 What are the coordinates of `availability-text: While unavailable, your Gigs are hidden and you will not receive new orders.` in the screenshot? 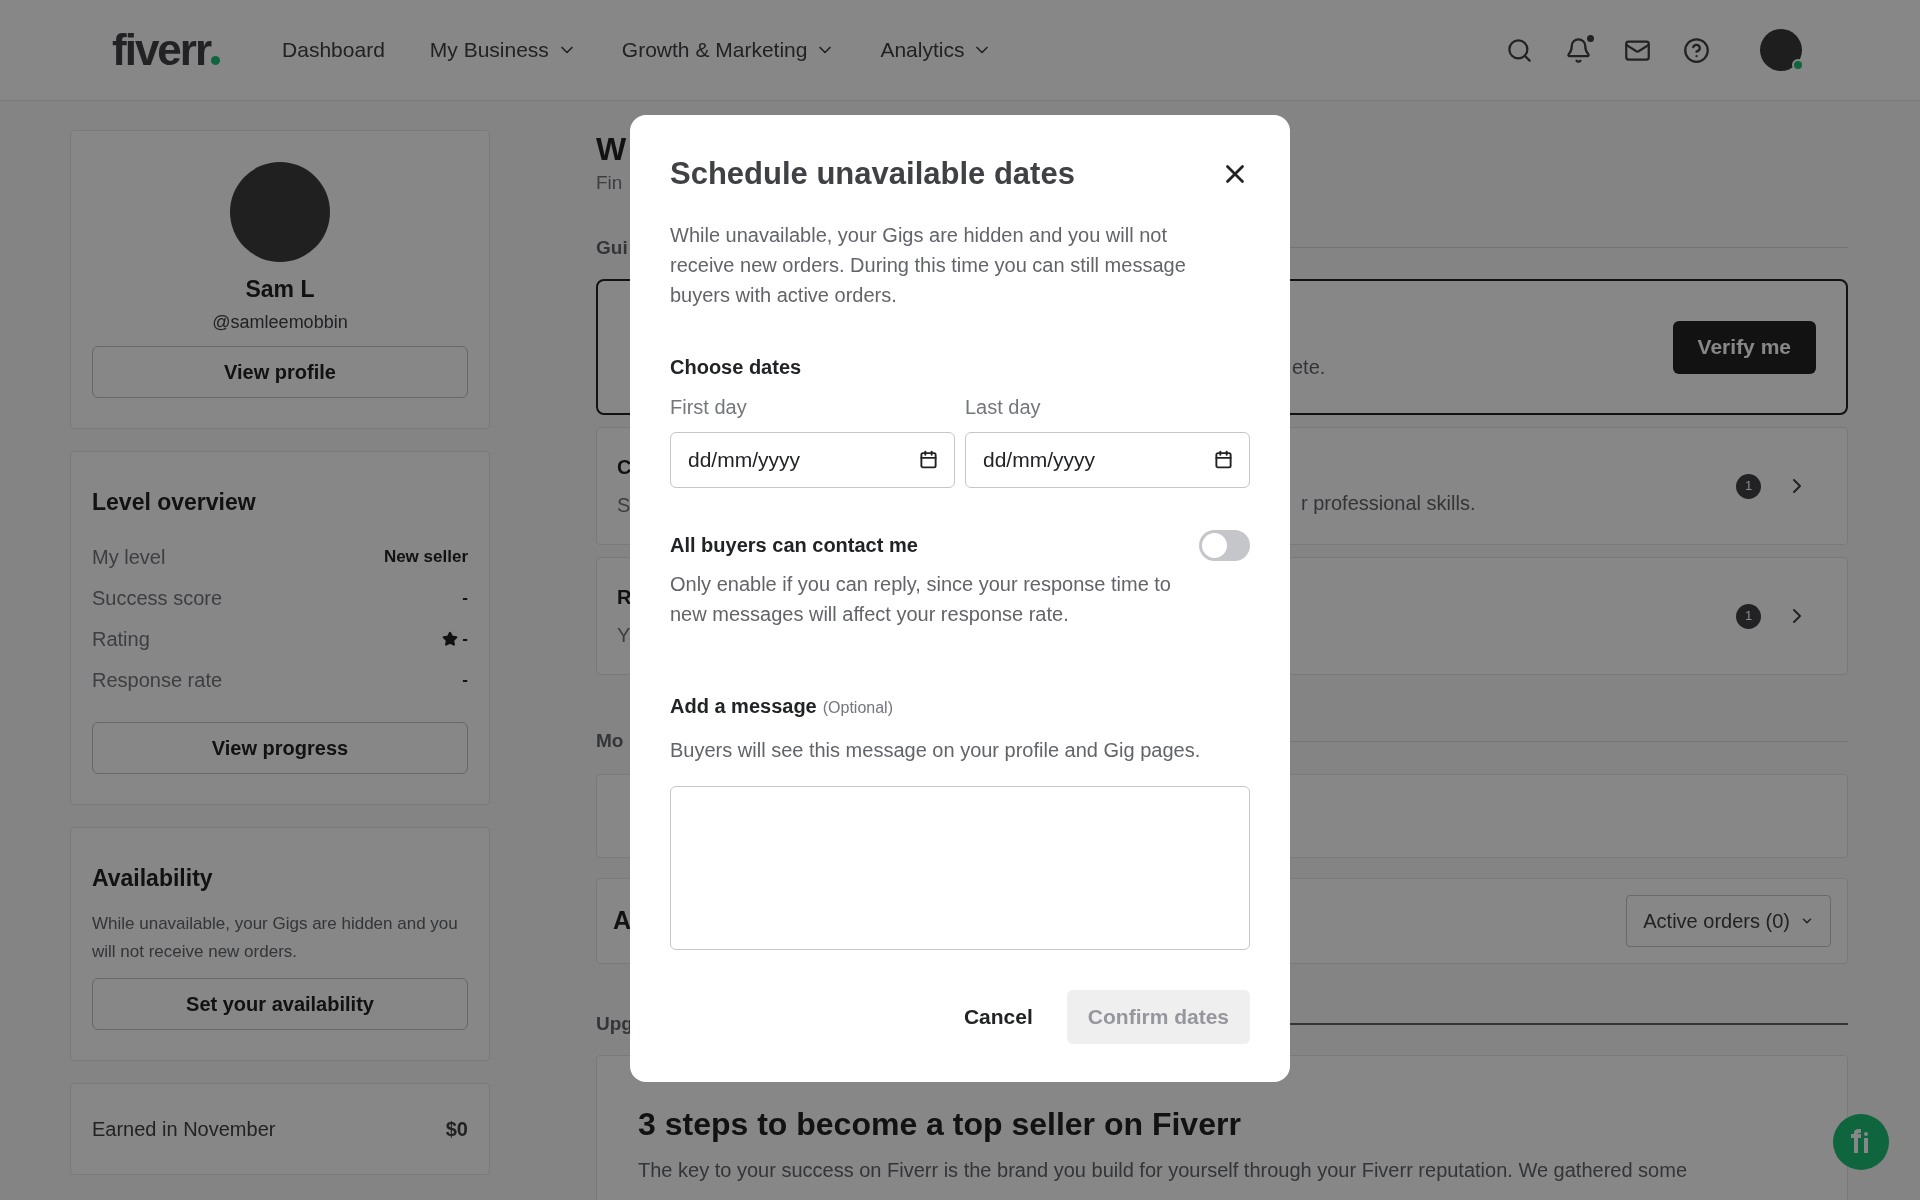 It's located at (275, 937).